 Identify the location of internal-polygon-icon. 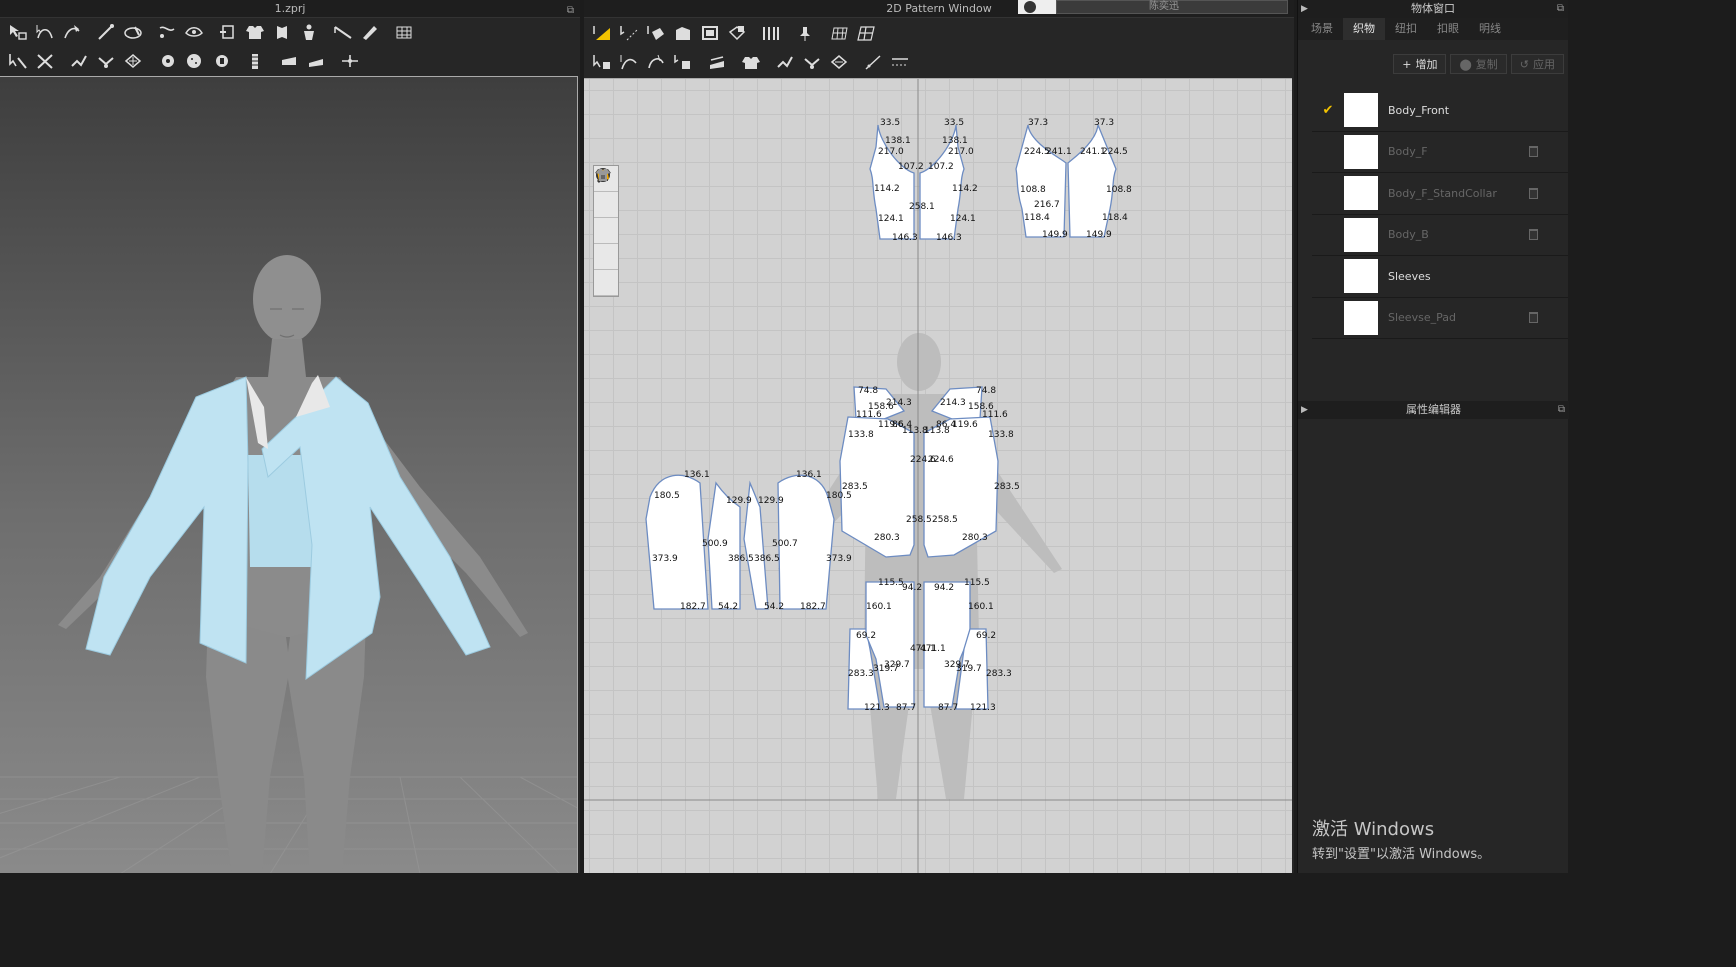
(736, 33).